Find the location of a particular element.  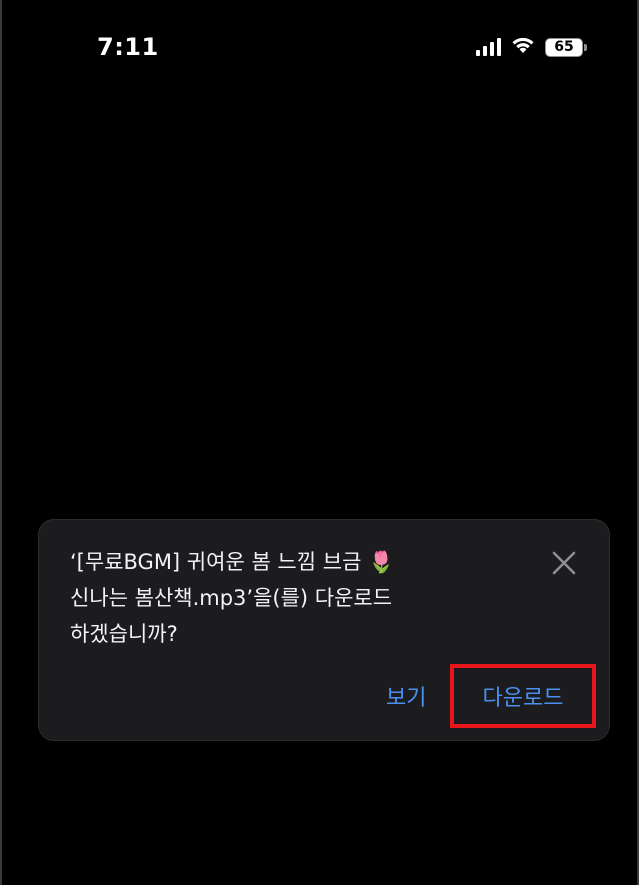

battery-icon: 65 is located at coordinates (566, 47).